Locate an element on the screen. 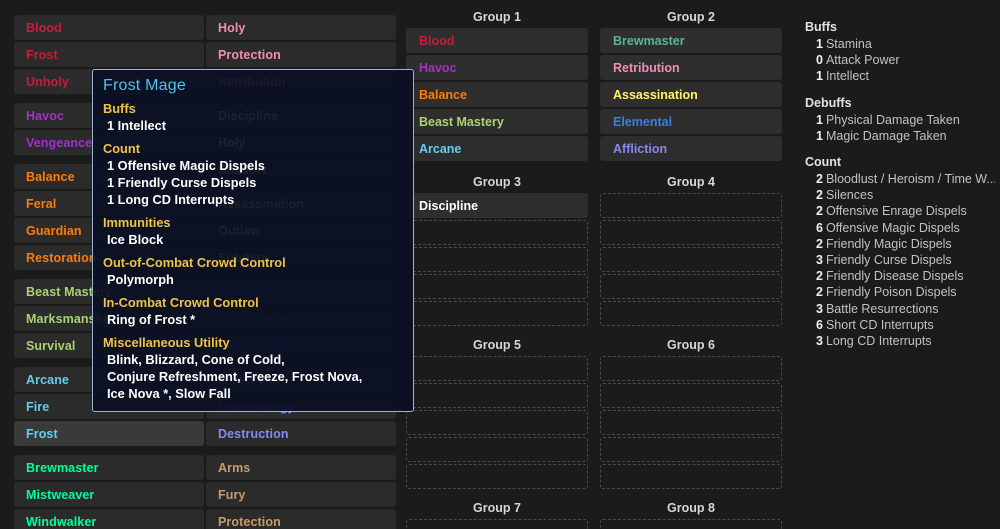 Image resolution: width=1000 pixels, height=529 pixels. summary-block-buffs: Buffs 1 Stamina 0 Attack Power 1 Intellect is located at coordinates (900, 52).